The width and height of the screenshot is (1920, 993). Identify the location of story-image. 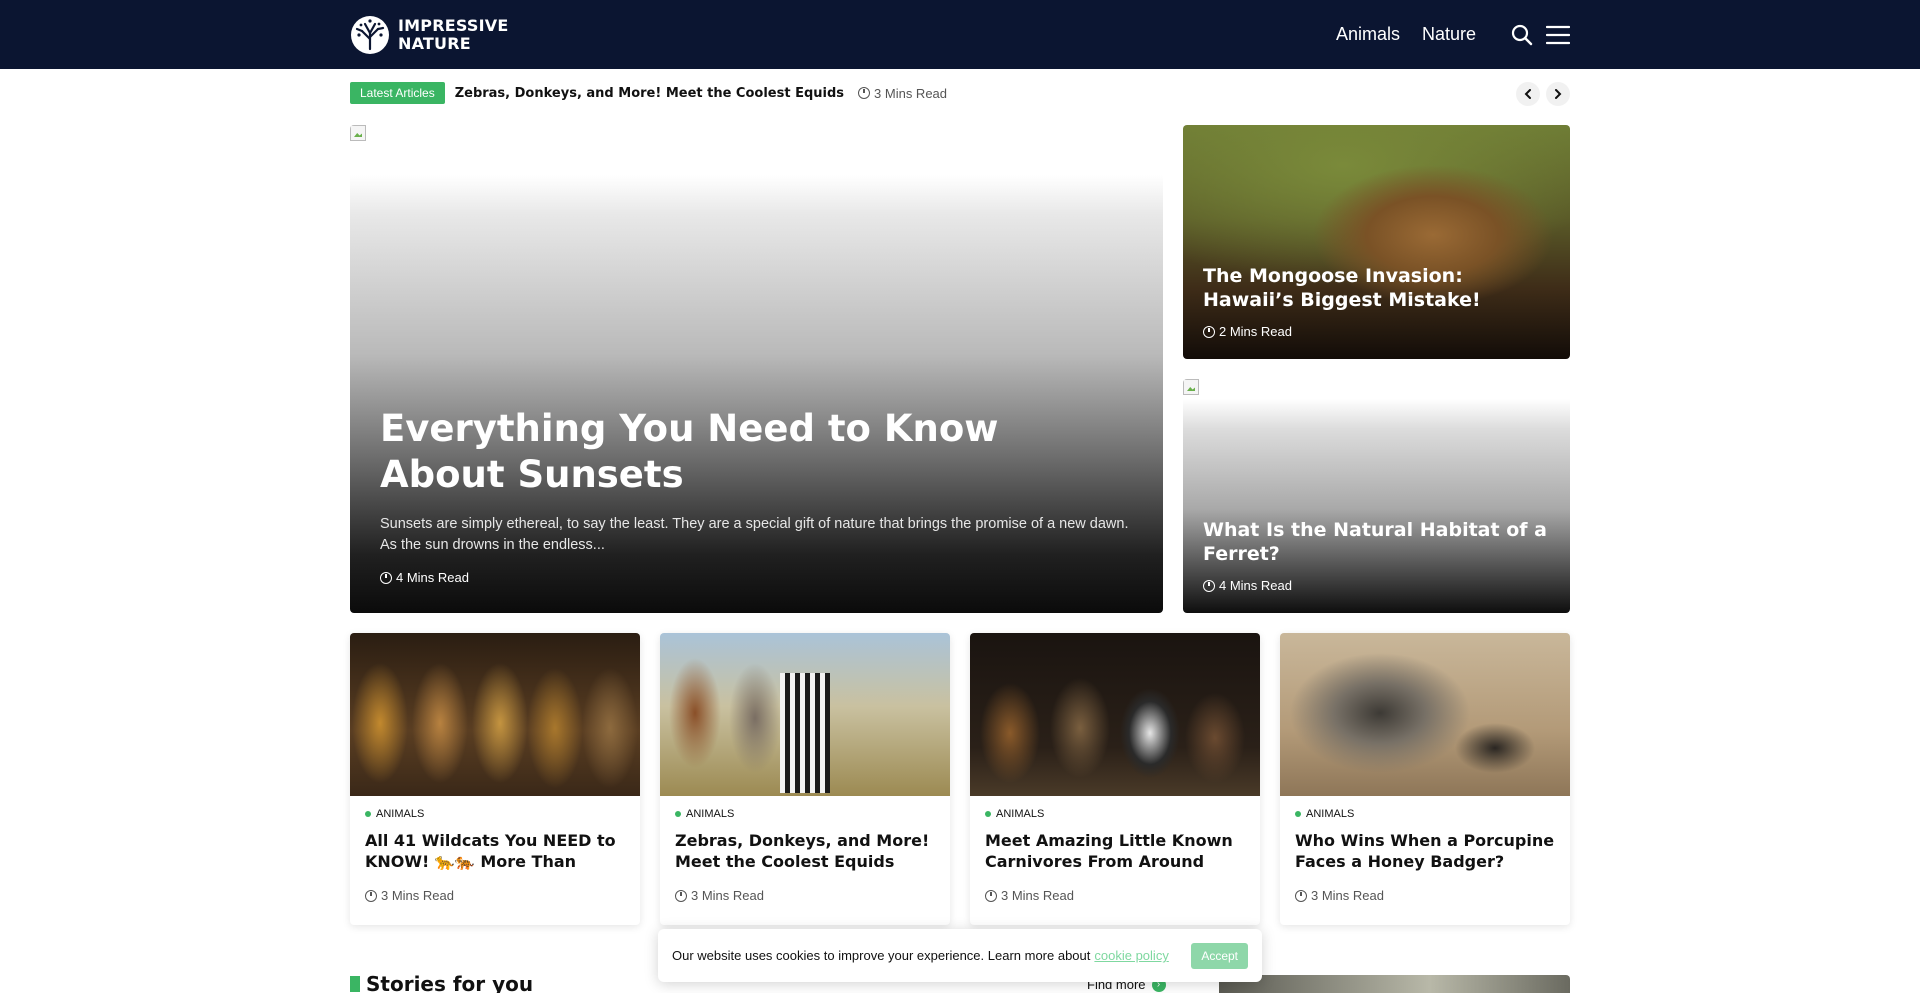
(1394, 984).